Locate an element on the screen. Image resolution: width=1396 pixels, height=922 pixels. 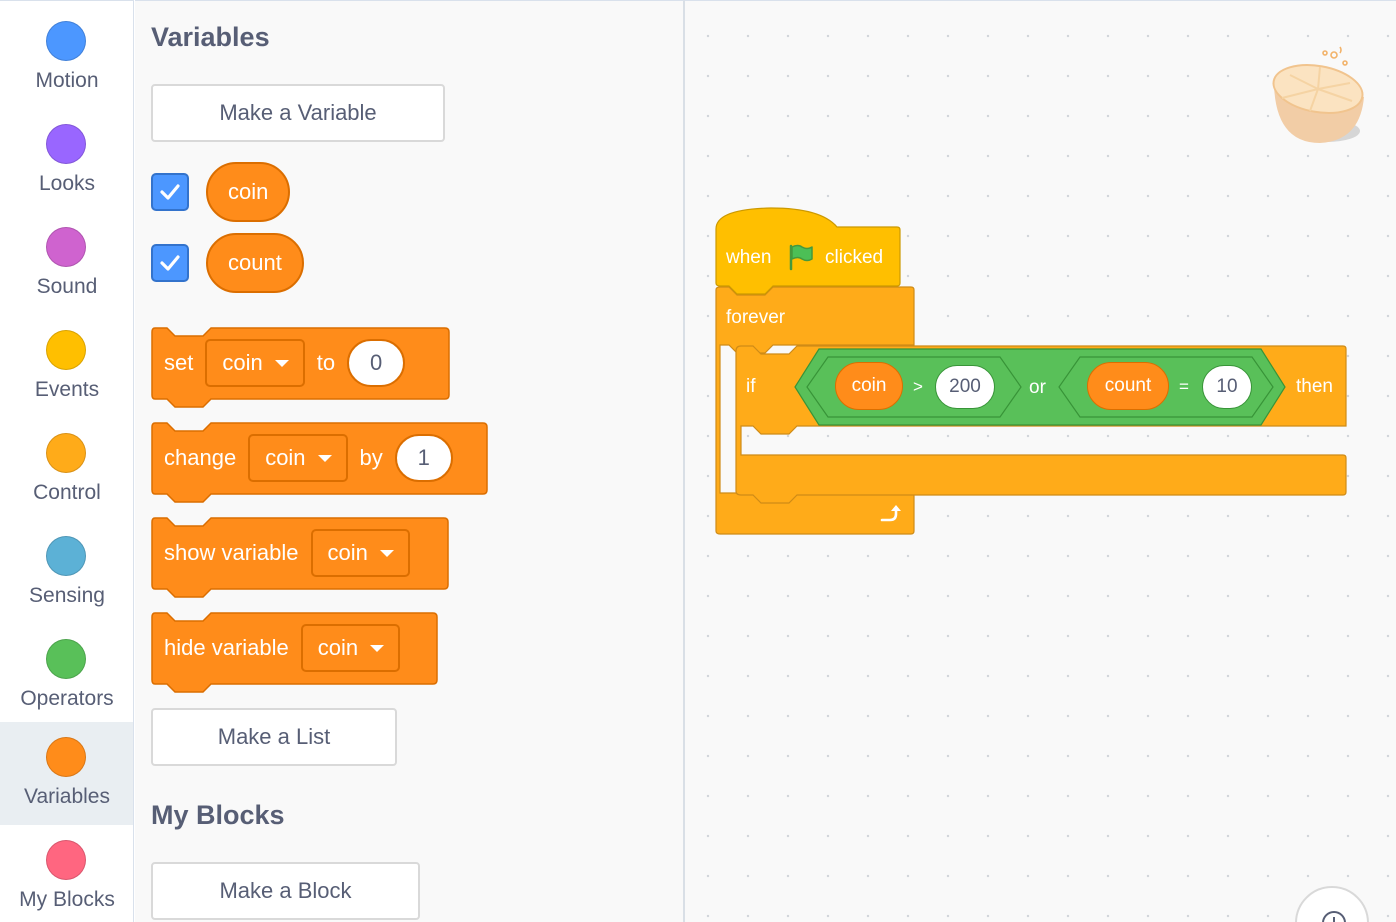
variable-name: count is located at coordinates (255, 262).